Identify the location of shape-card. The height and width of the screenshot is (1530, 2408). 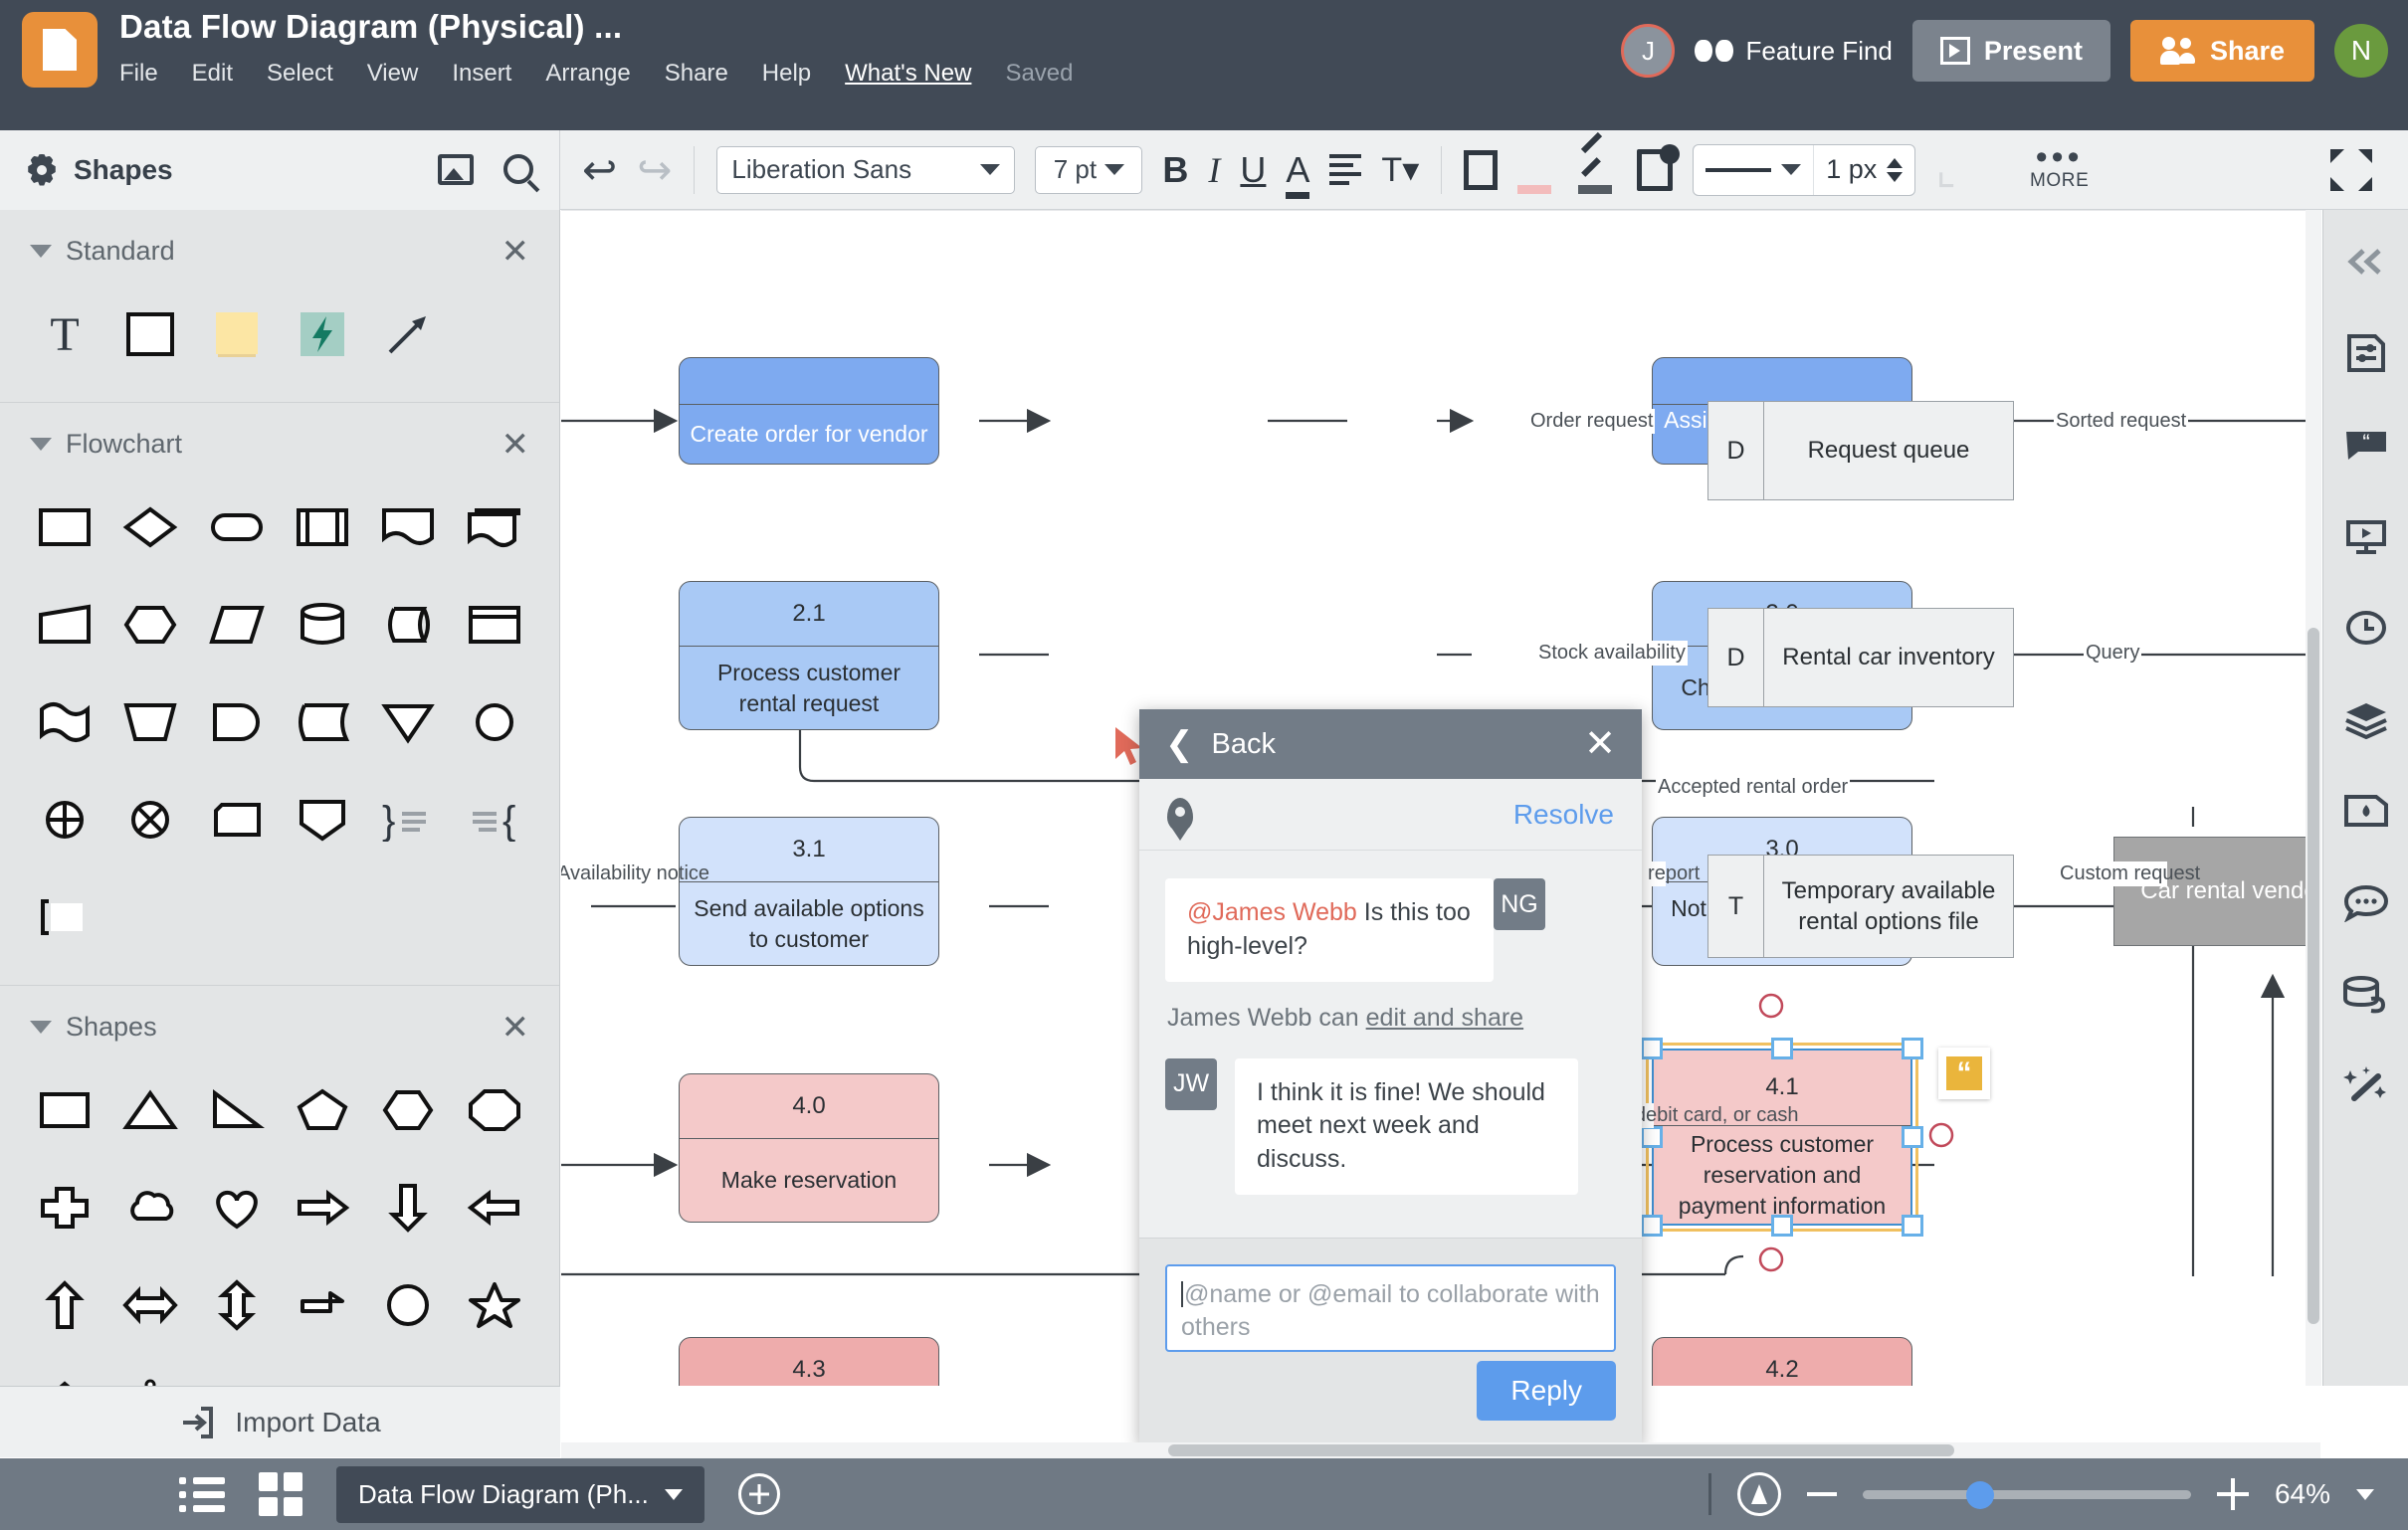
(237, 820).